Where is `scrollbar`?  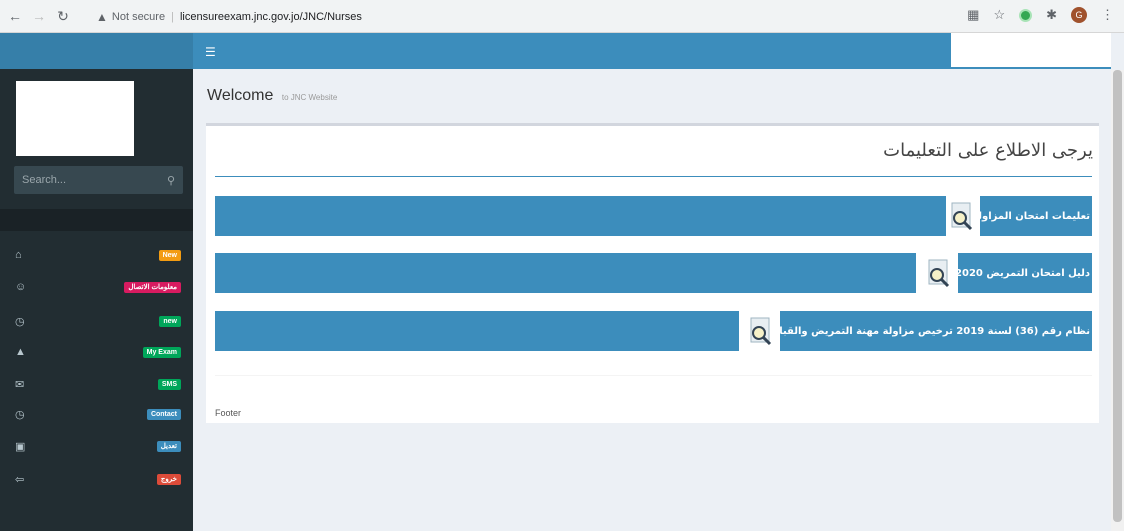 scrollbar is located at coordinates (1117, 300).